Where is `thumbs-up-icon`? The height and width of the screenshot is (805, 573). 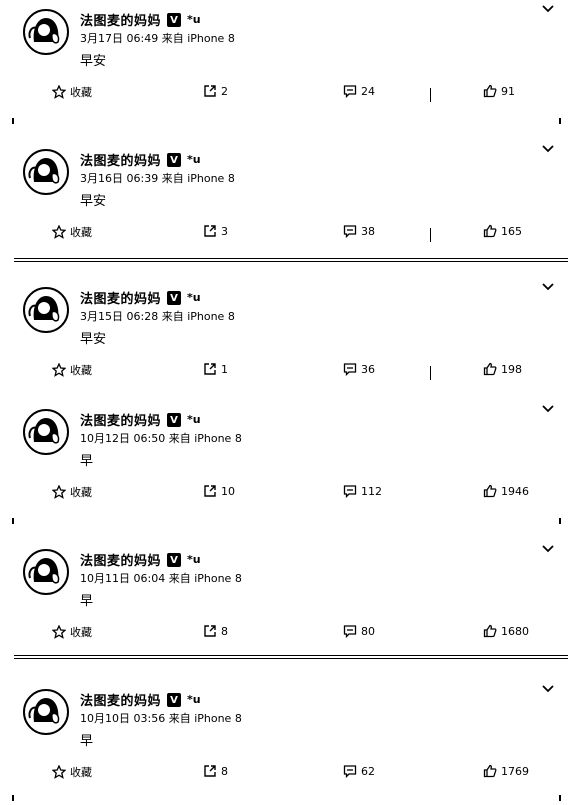
thumbs-up-icon is located at coordinates (490, 231).